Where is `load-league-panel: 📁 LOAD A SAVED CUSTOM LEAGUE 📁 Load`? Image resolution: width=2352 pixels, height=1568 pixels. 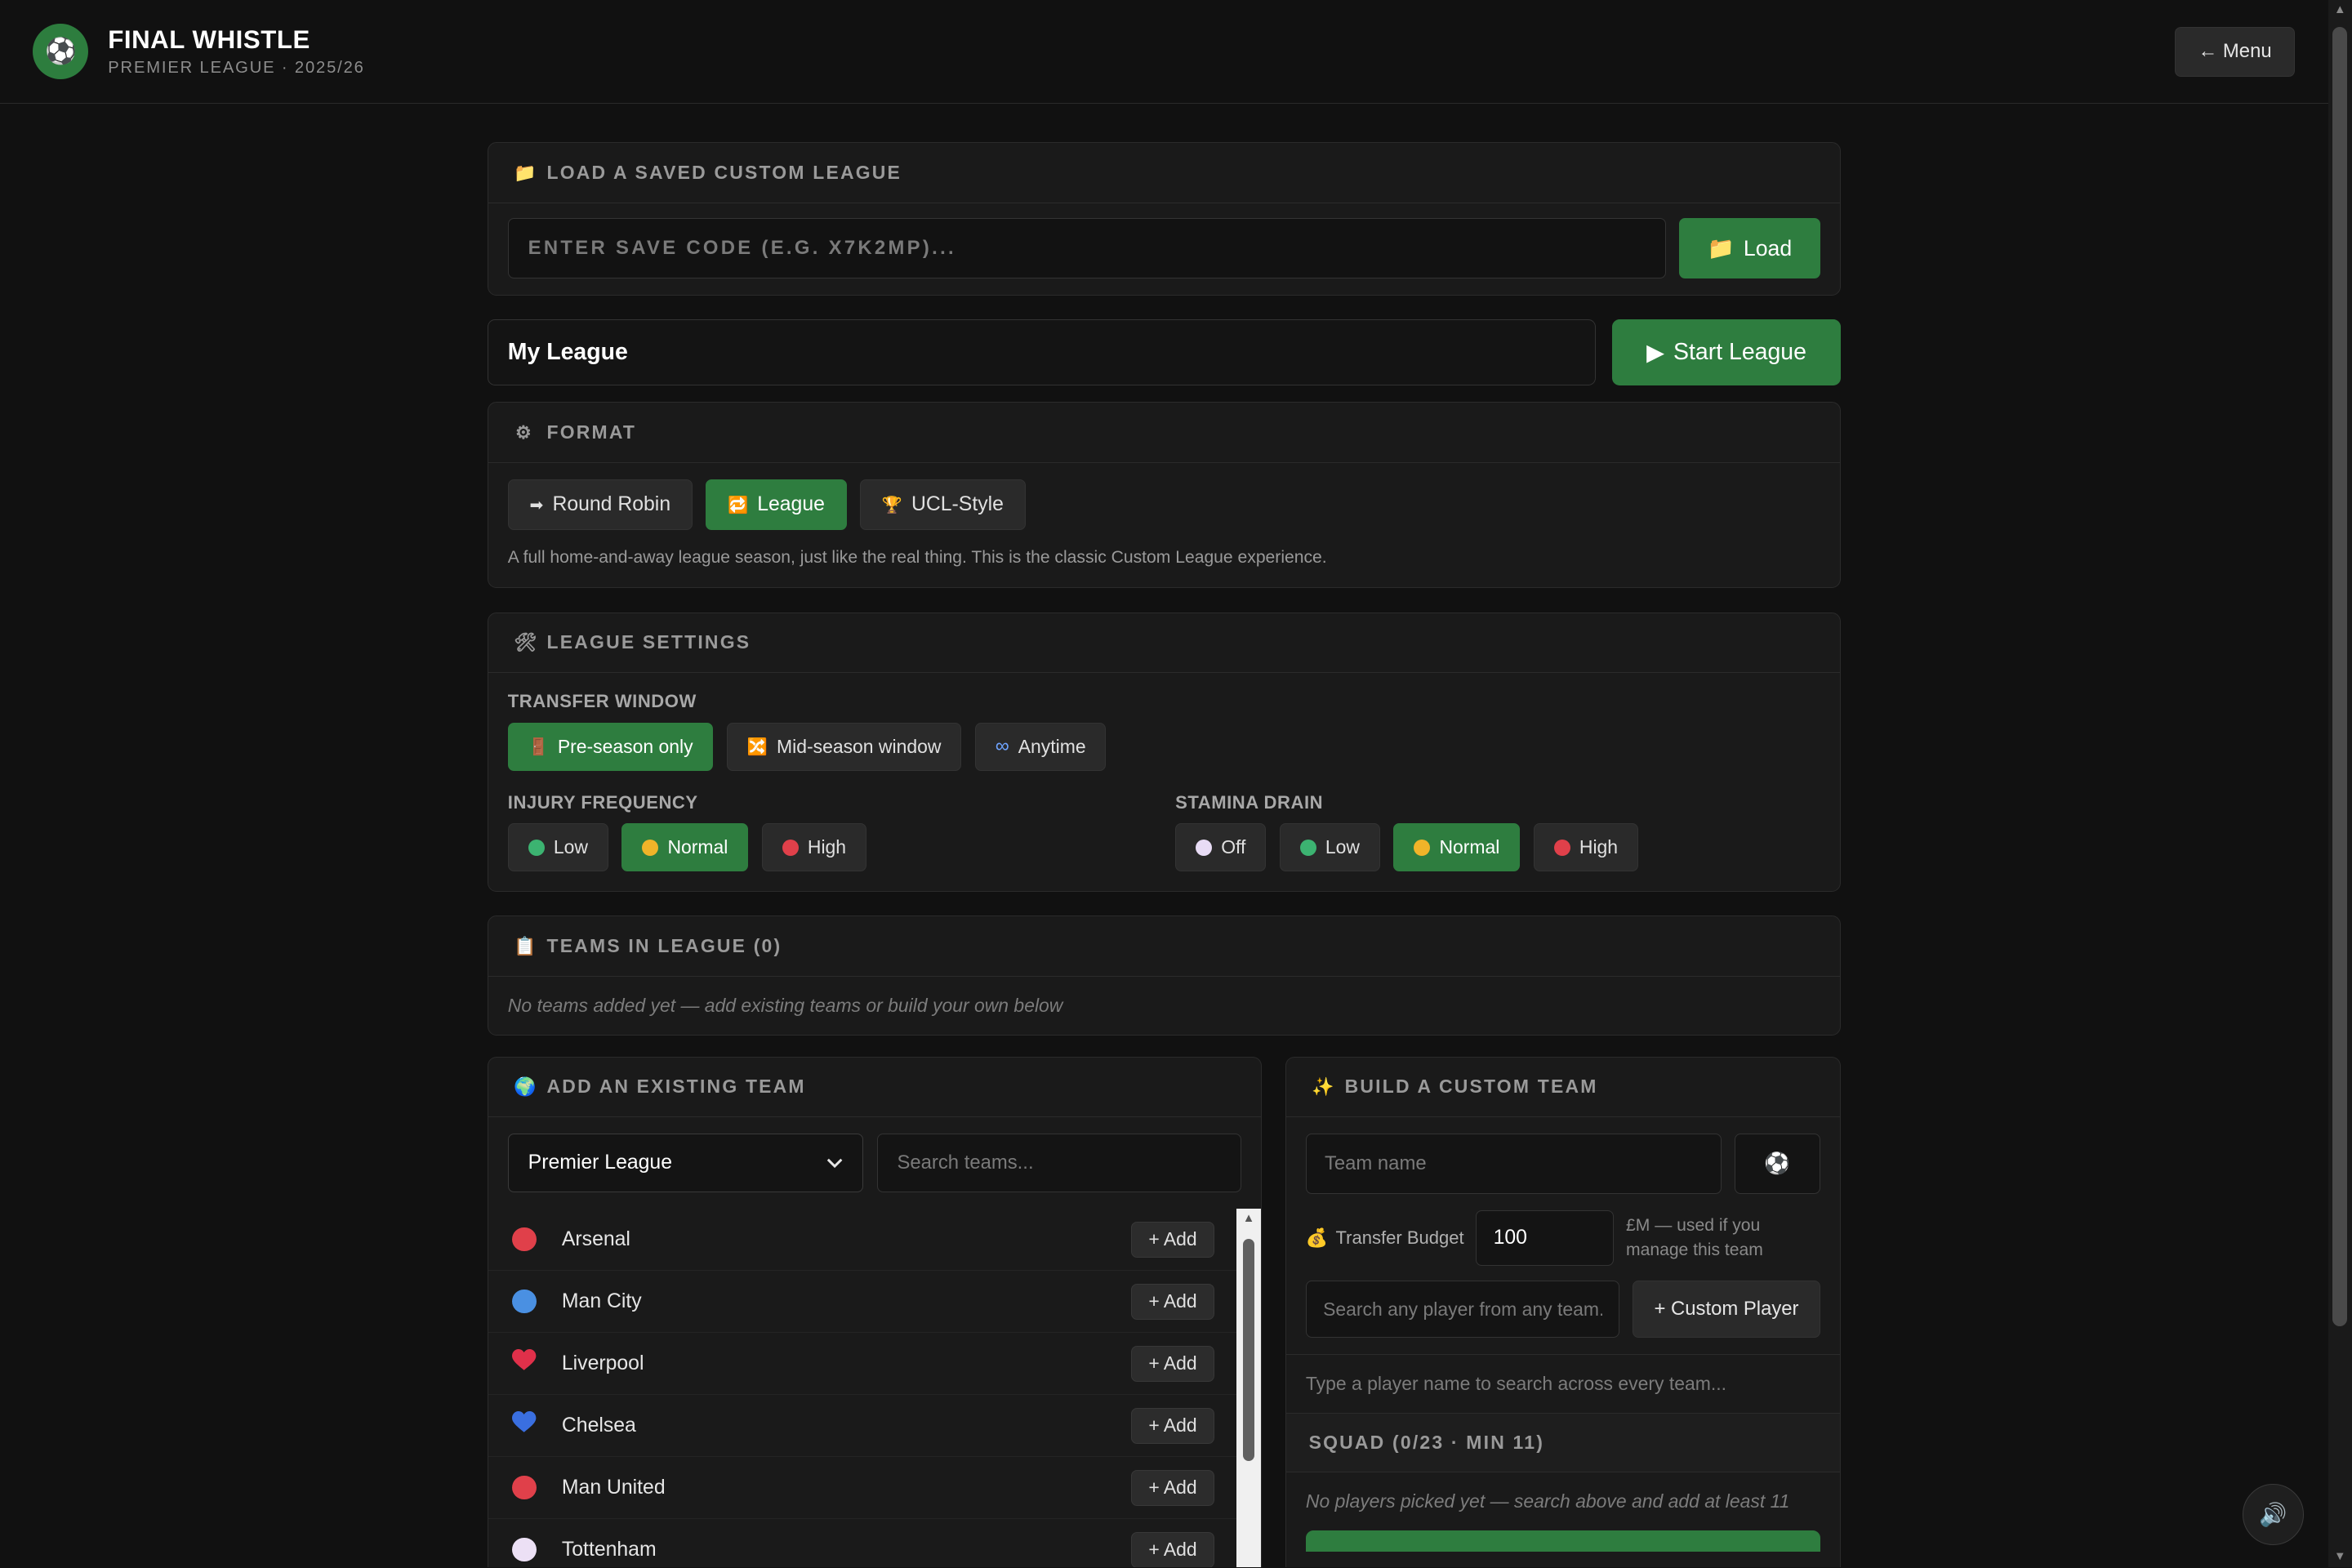 load-league-panel: 📁 LOAD A SAVED CUSTOM LEAGUE 📁 Load is located at coordinates (1164, 219).